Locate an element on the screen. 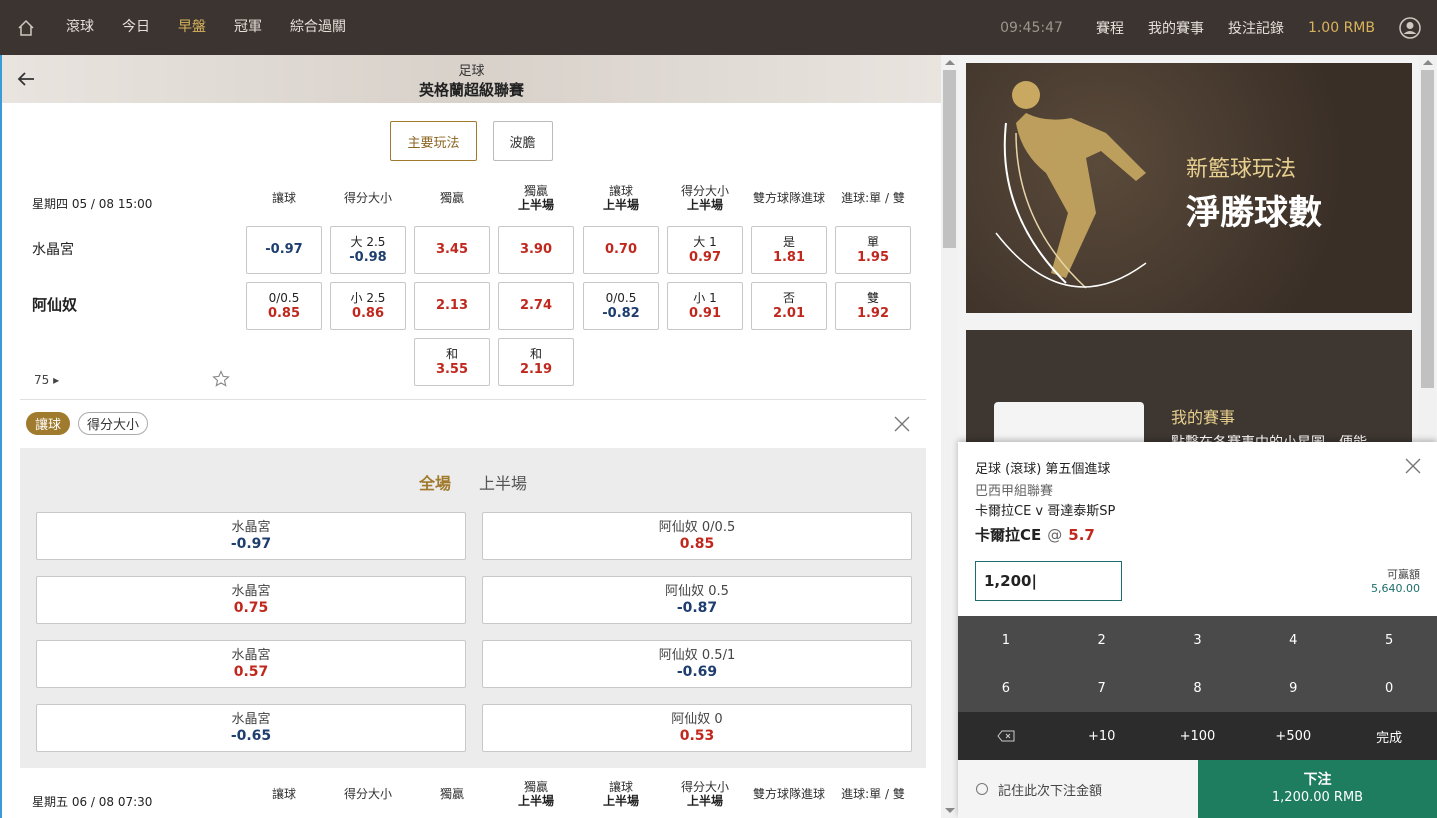 This screenshot has height=818, width=1437. banner2-title: 我的賽事 is located at coordinates (1203, 417).